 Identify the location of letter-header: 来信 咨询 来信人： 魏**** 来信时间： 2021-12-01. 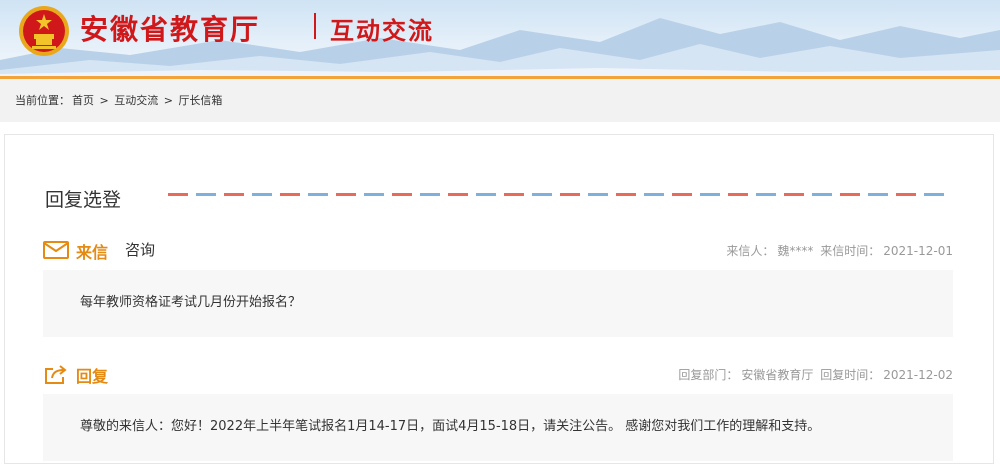
(498, 250).